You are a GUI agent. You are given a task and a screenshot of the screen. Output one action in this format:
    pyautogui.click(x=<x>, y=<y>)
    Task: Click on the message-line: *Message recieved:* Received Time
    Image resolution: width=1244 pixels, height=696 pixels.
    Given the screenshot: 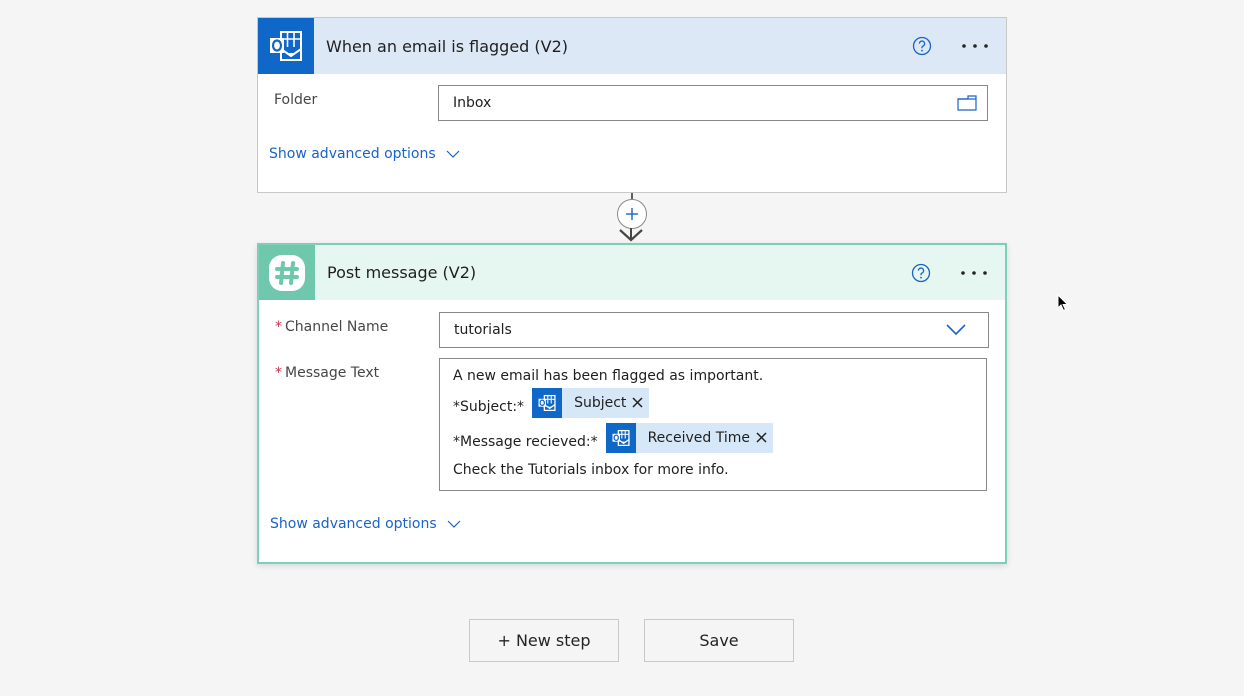 What is the action you would take?
    pyautogui.click(x=713, y=437)
    